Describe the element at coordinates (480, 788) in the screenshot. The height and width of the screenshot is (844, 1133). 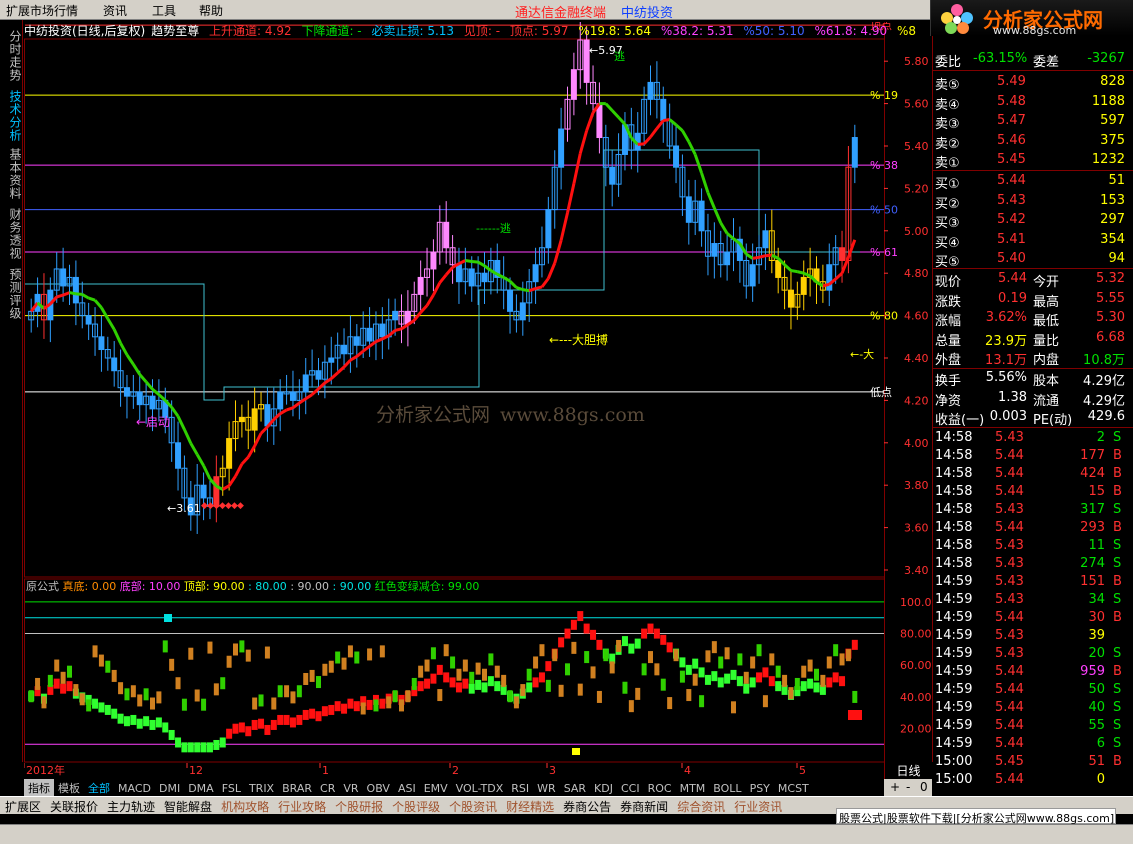
I see `indicator-tab: VOL-TDX` at that location.